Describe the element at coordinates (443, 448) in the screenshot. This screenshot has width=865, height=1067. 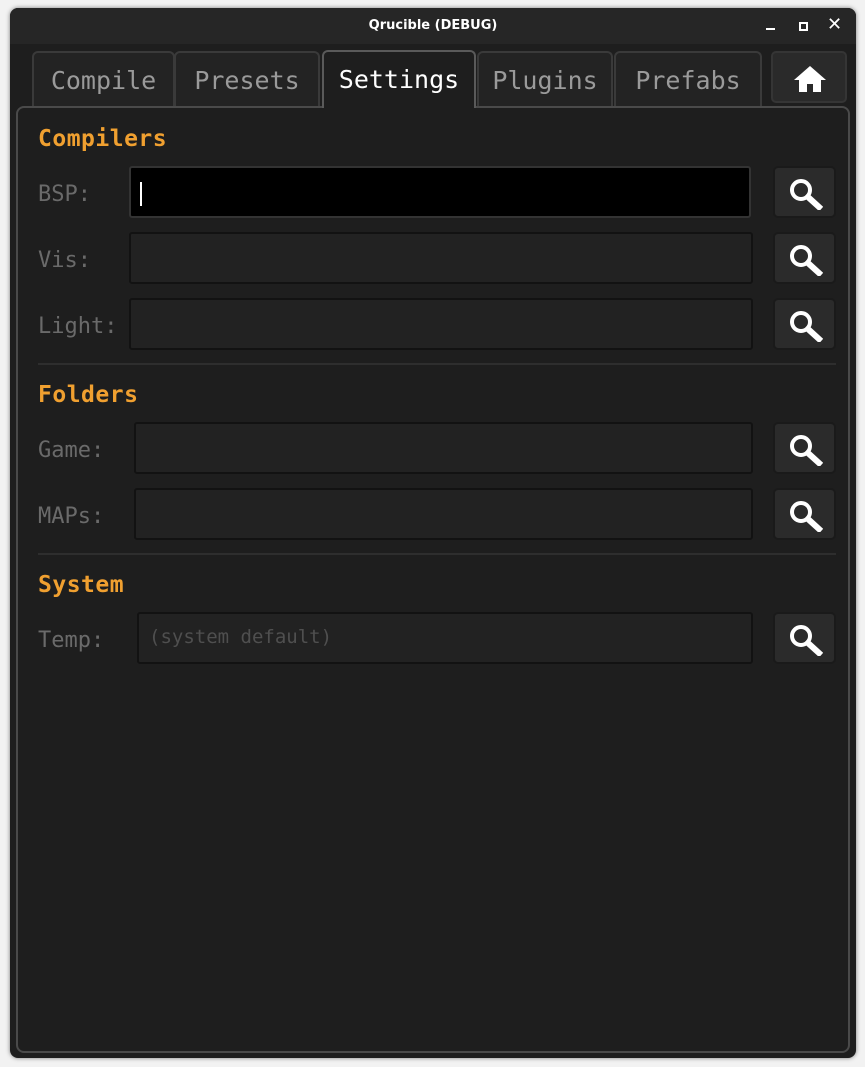
I see `game-folder-input` at that location.